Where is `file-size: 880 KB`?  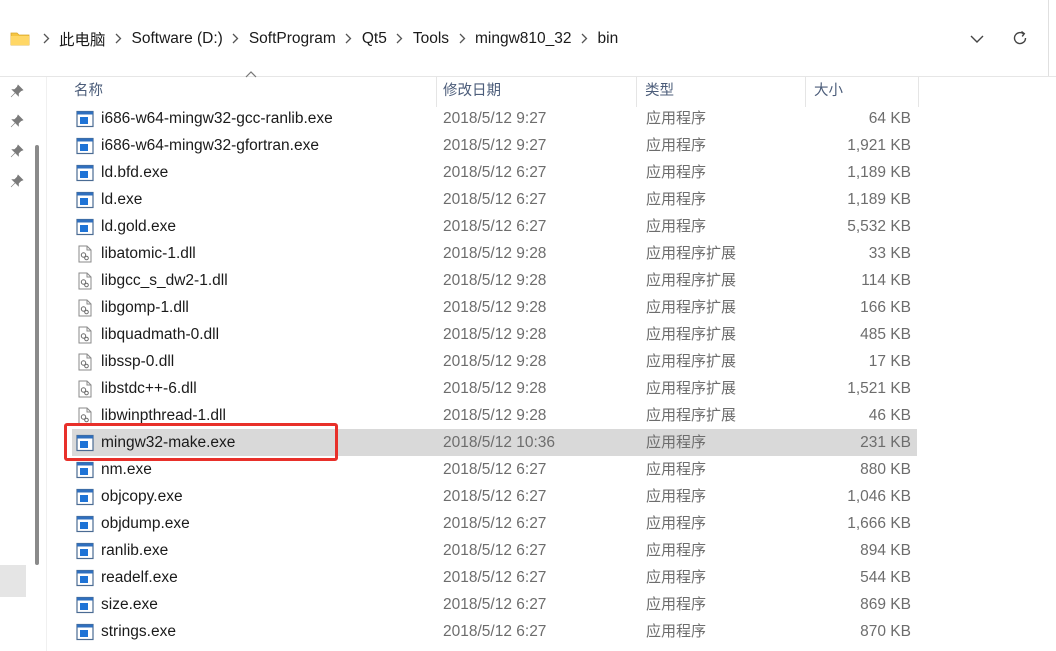 file-size: 880 KB is located at coordinates (885, 469).